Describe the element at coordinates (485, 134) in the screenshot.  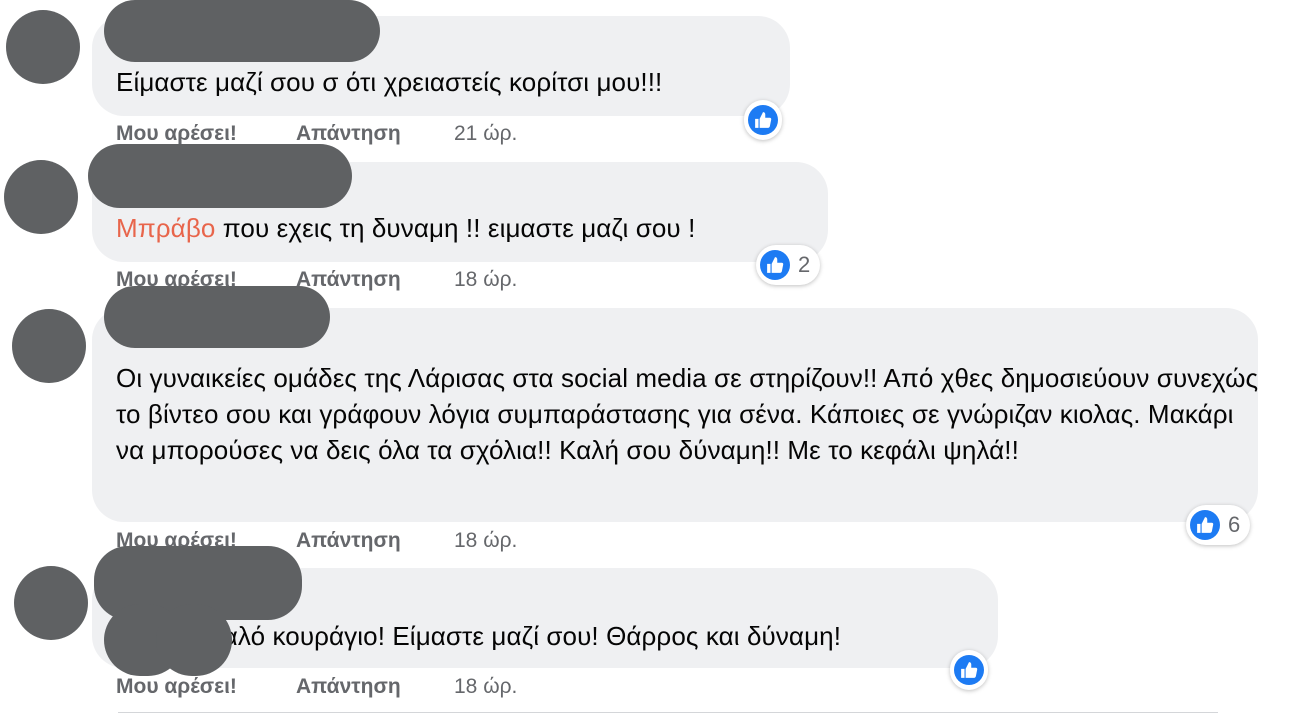
I see `timestamp: 21 ώρ.` at that location.